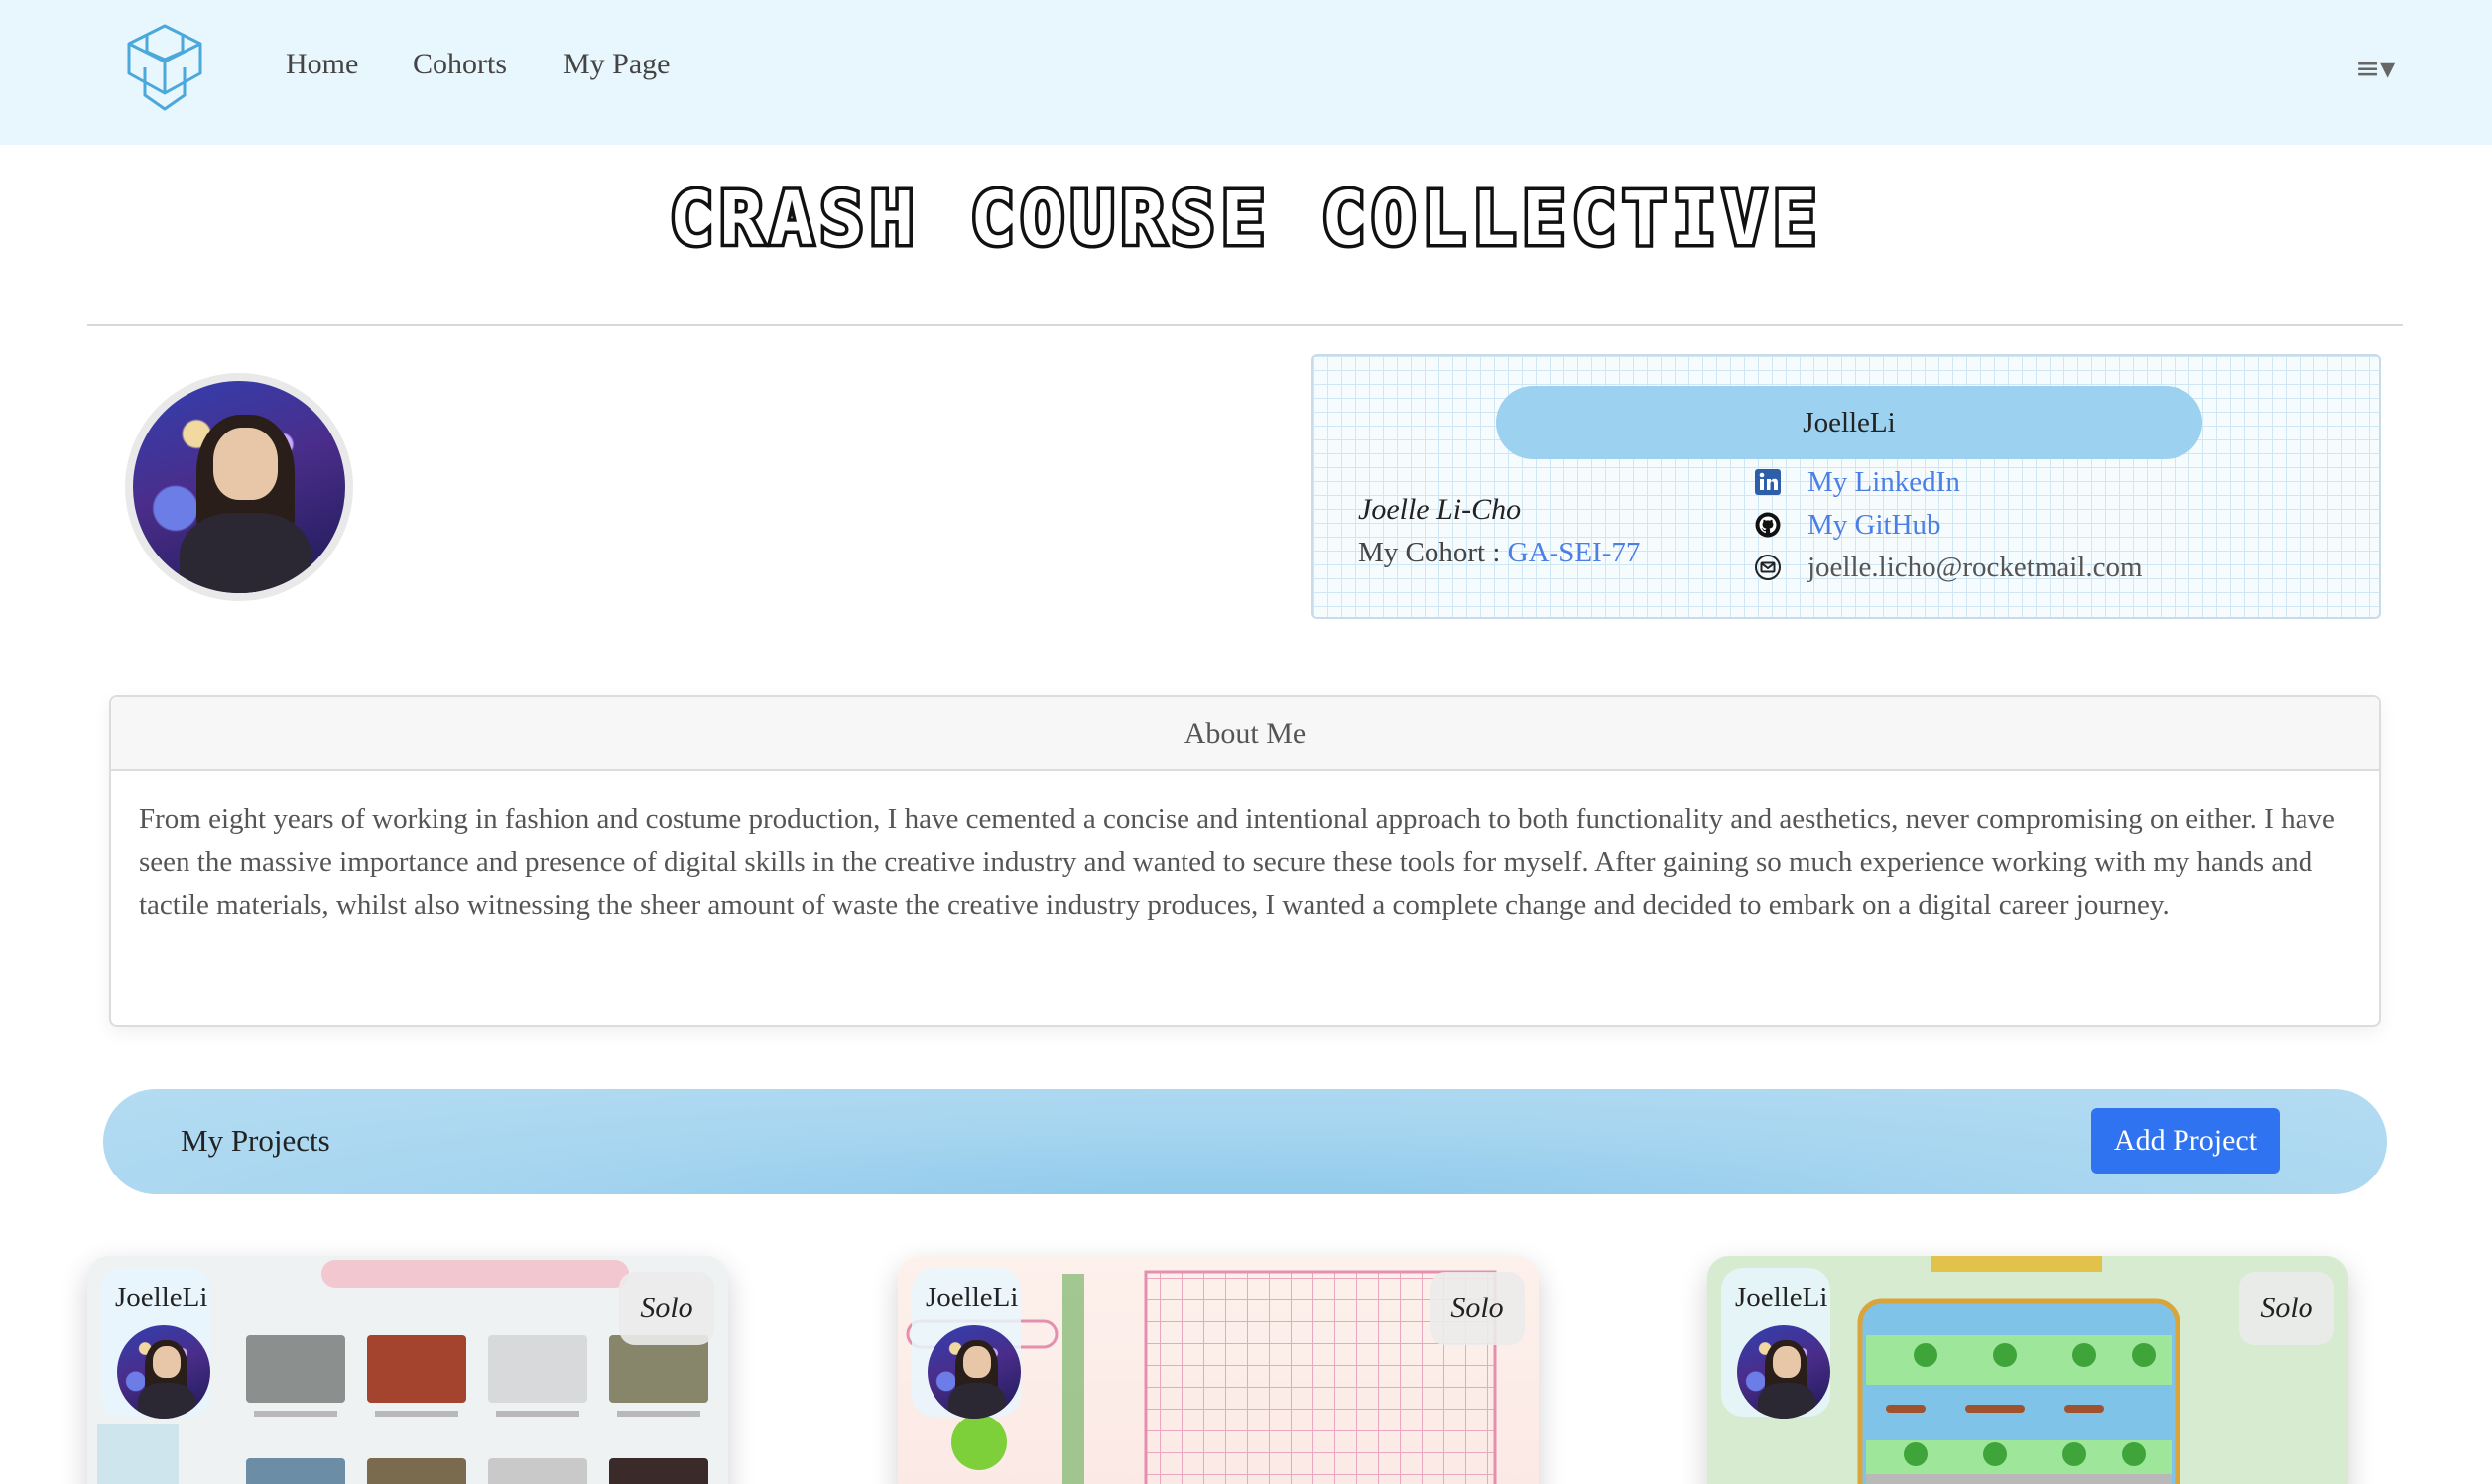  Describe the element at coordinates (1246, 72) in the screenshot. I see `navbar: Home Cohorts My Page ≡▾` at that location.